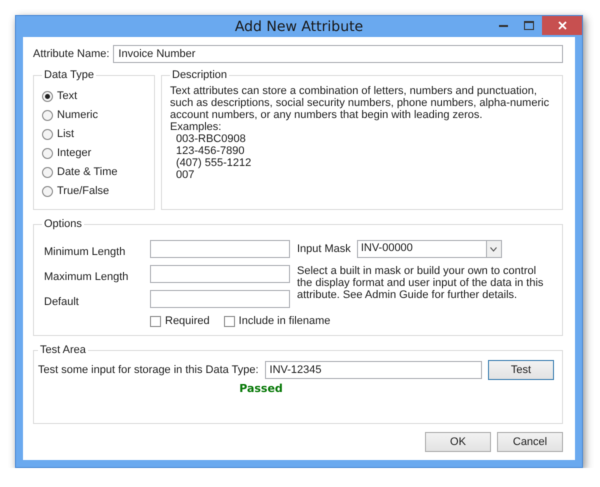  What do you see at coordinates (62, 302) in the screenshot?
I see `field-label: Default` at bounding box center [62, 302].